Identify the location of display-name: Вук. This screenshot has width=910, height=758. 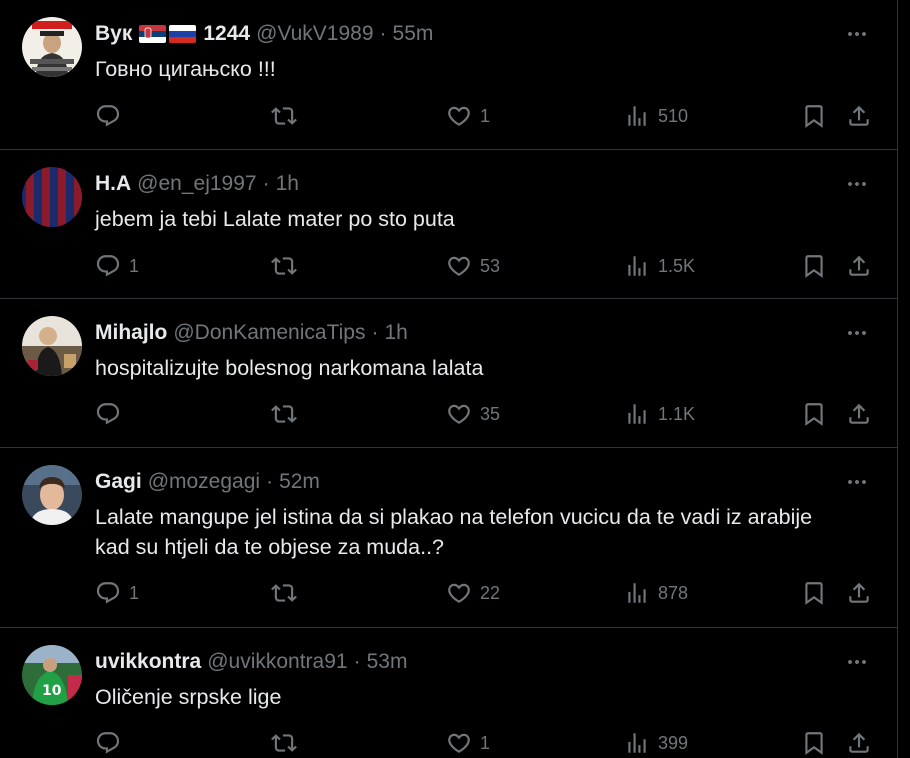
(113, 34).